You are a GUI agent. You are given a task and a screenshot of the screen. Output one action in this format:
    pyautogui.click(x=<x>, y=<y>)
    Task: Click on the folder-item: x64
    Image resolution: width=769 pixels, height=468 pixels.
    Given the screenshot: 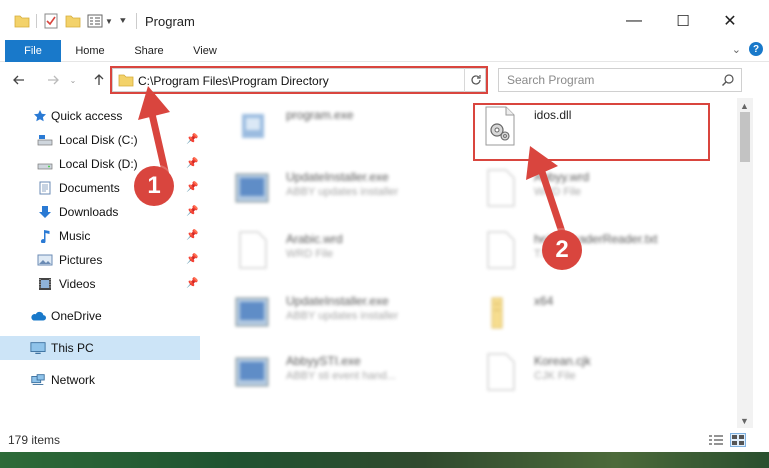 What is the action you would take?
    pyautogui.click(x=580, y=311)
    